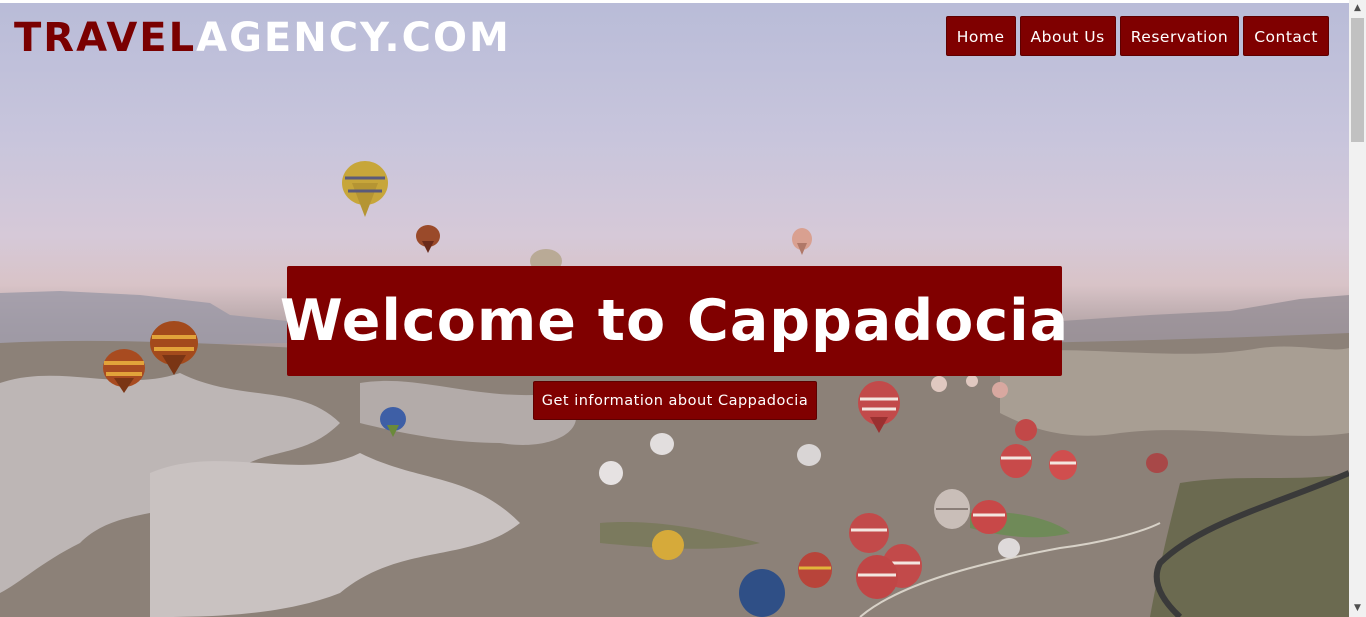 The height and width of the screenshot is (617, 1366). I want to click on nav-reservation: Reservation, so click(1179, 36).